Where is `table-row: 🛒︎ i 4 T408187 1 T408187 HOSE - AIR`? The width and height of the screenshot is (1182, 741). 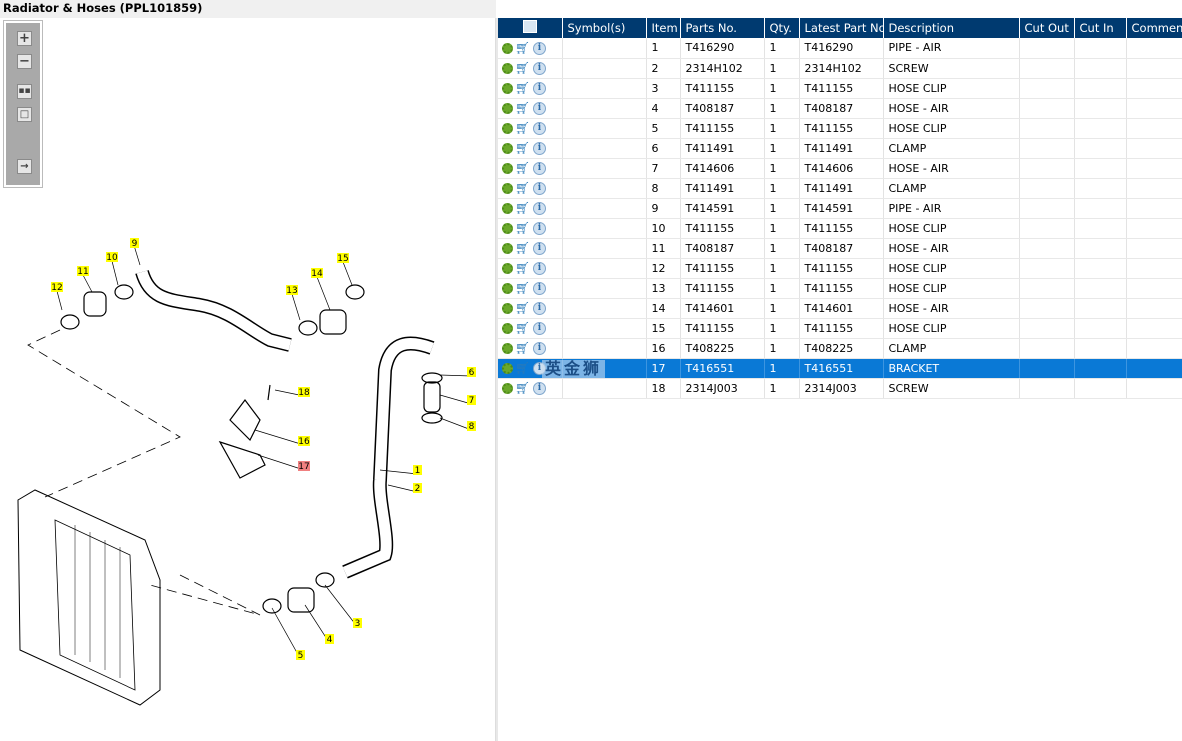 table-row: 🛒︎ i 4 T408187 1 T408187 HOSE - AIR is located at coordinates (840, 108).